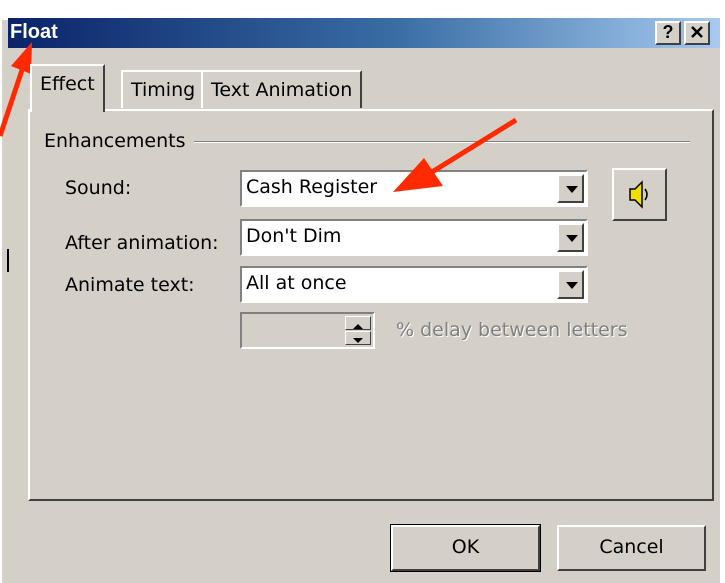 This screenshot has height=583, width=725. What do you see at coordinates (455, 154) in the screenshot?
I see `annotation-arrow-sound` at bounding box center [455, 154].